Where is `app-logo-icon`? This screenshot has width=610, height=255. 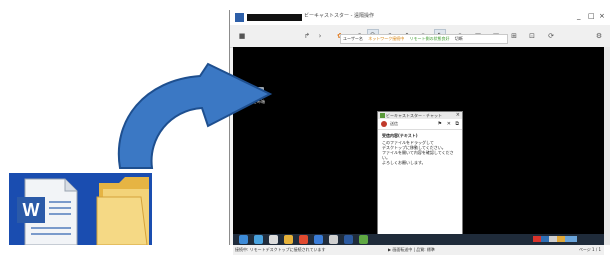 app-logo-icon is located at coordinates (239, 17).